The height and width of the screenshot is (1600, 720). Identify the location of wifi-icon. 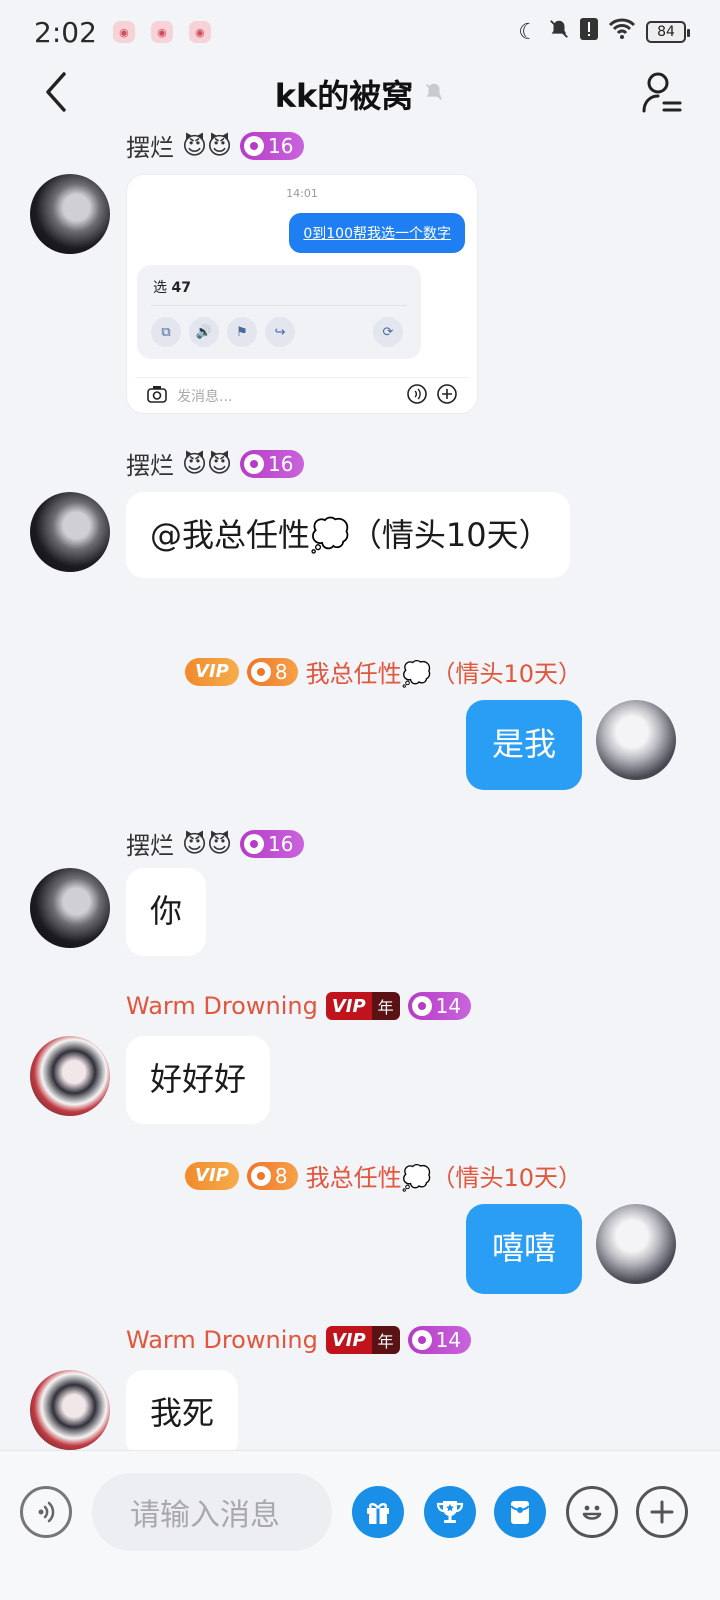
(622, 32).